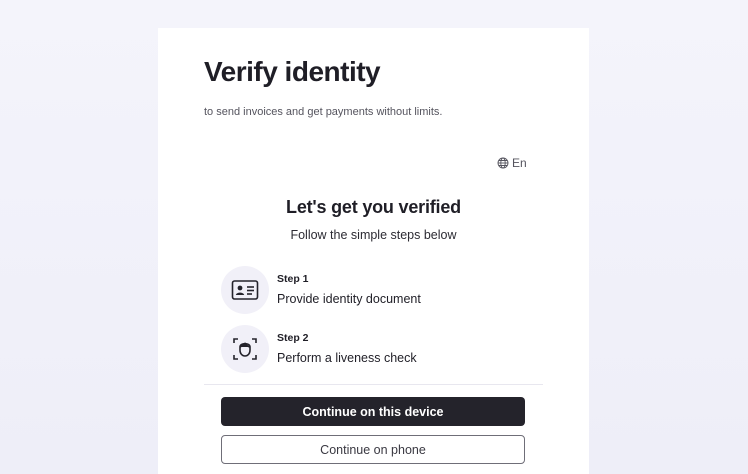 The image size is (748, 474). What do you see at coordinates (381, 290) in the screenshot?
I see `step-item-document: Step 1 Provide identity document` at bounding box center [381, 290].